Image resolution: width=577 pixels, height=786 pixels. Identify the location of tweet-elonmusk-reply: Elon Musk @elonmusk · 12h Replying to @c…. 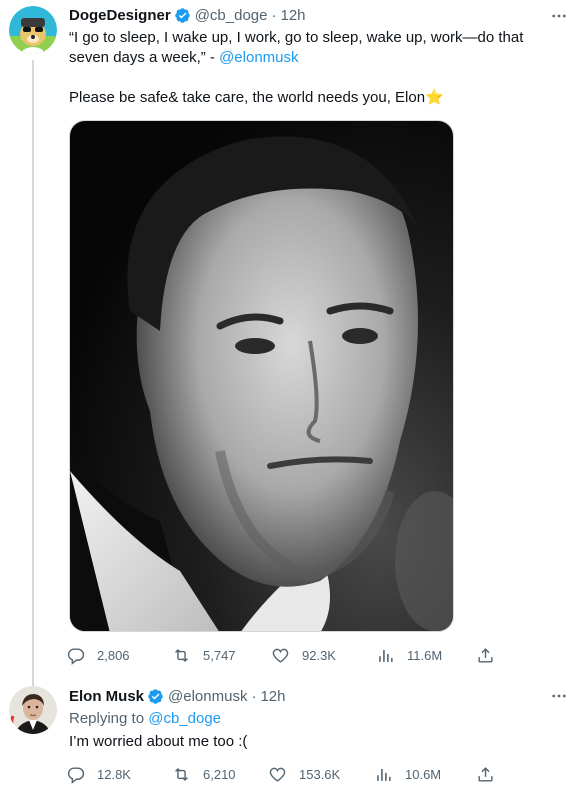
(288, 731).